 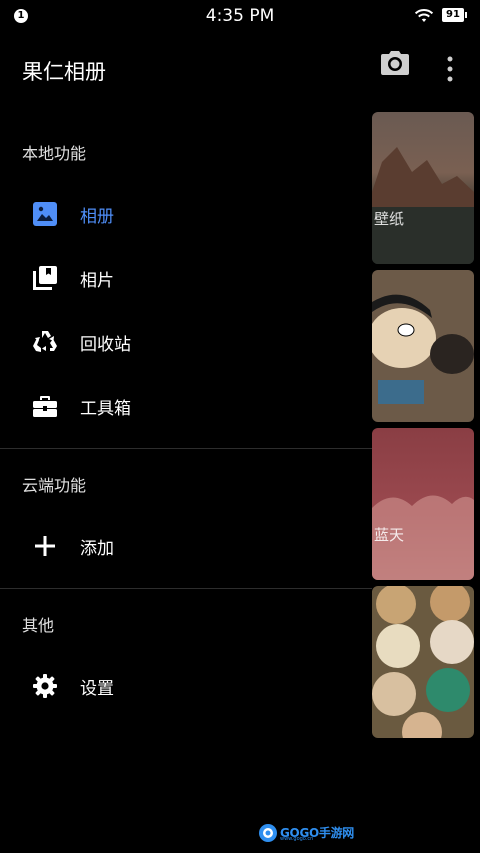 I want to click on album-thumb-sky: 蓝天, so click(x=423, y=504).